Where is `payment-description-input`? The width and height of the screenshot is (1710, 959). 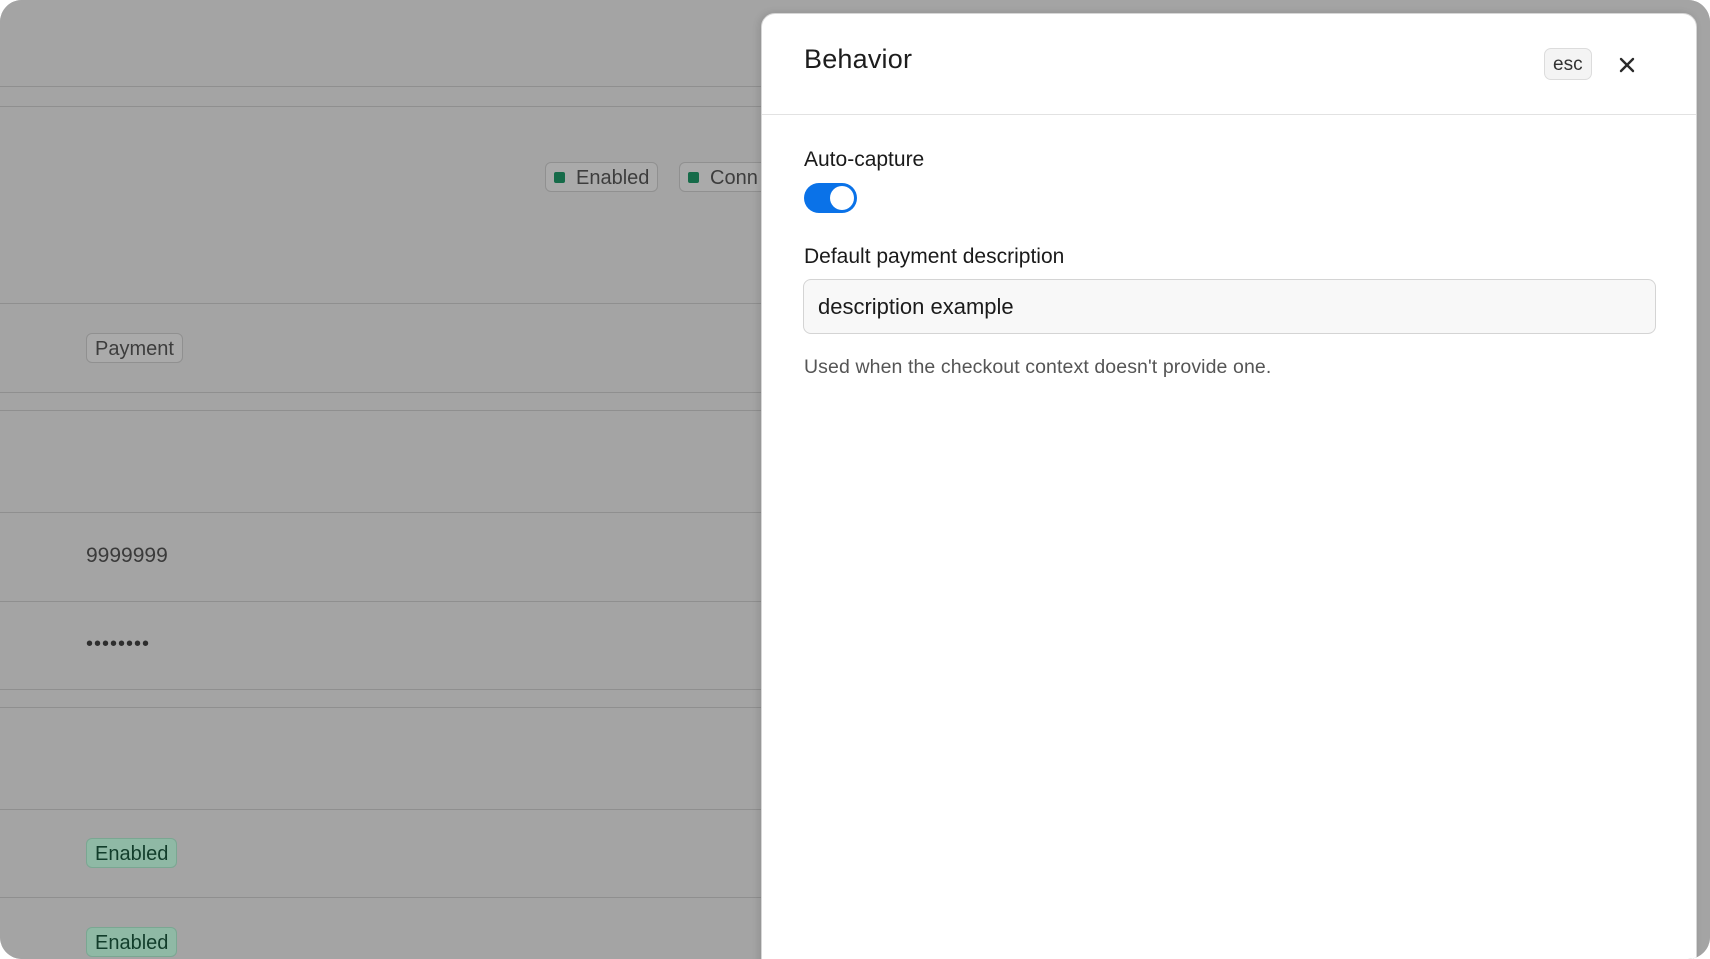 payment-description-input is located at coordinates (1229, 306).